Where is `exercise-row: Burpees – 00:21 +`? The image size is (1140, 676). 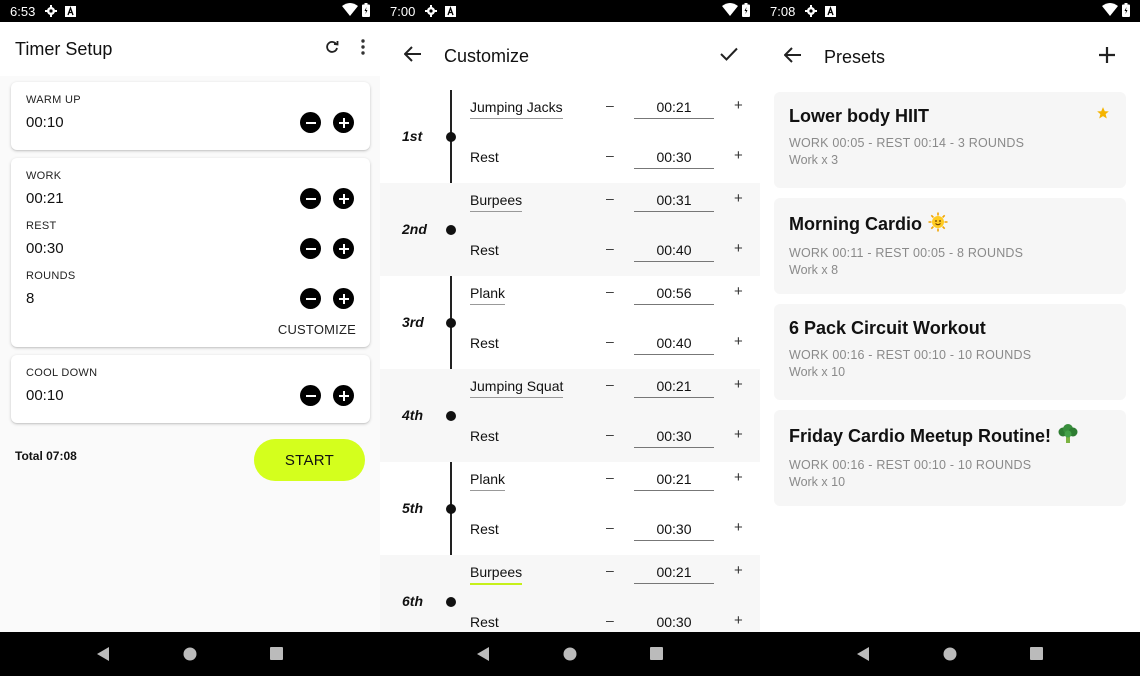
exercise-row: Burpees – 00:21 + is located at coordinates (607, 574).